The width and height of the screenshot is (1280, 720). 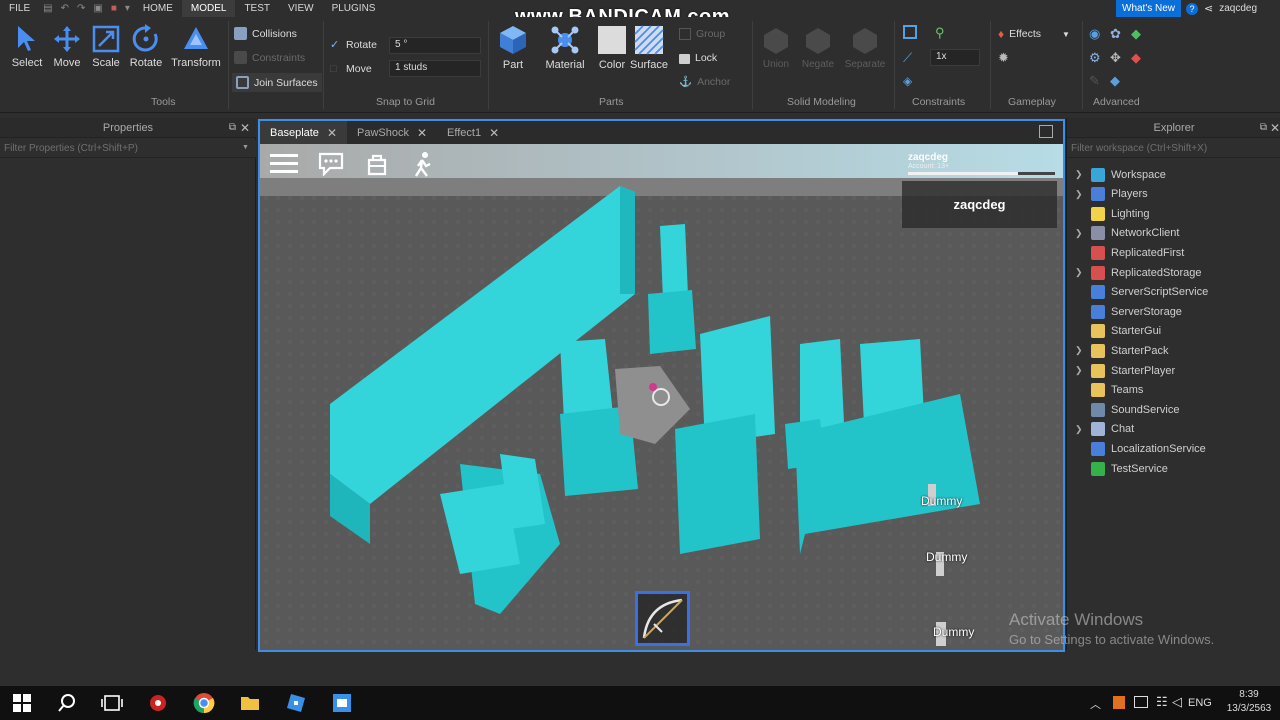 I want to click on advanced-green-icon: ◆, so click(x=1136, y=34).